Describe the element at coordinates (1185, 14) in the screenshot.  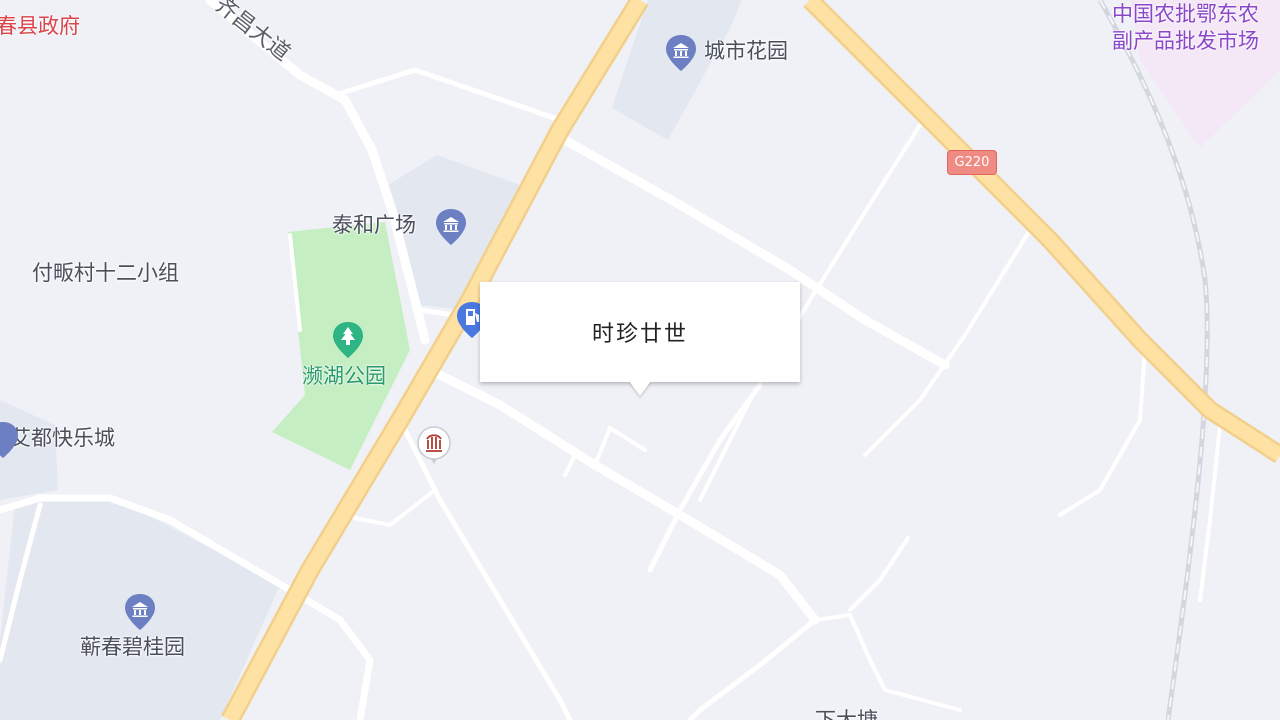
I see `market-label: 中国农批鄂东农` at that location.